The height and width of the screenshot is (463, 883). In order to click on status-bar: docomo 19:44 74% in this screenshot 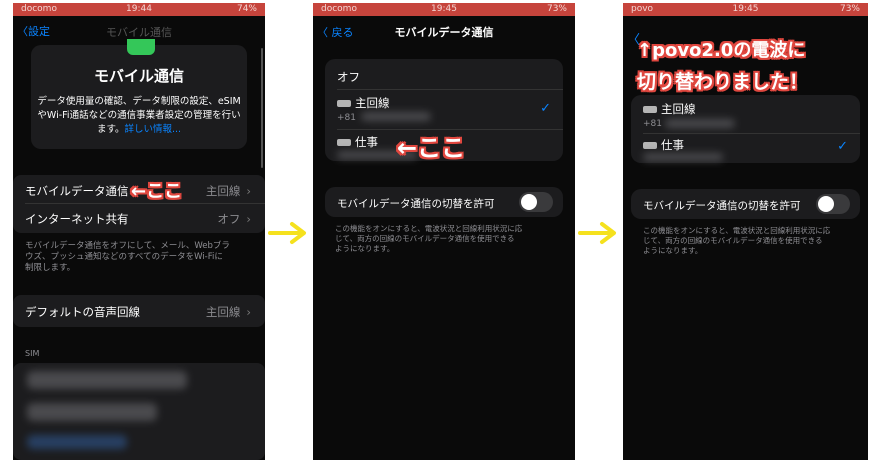, I will do `click(139, 9)`.